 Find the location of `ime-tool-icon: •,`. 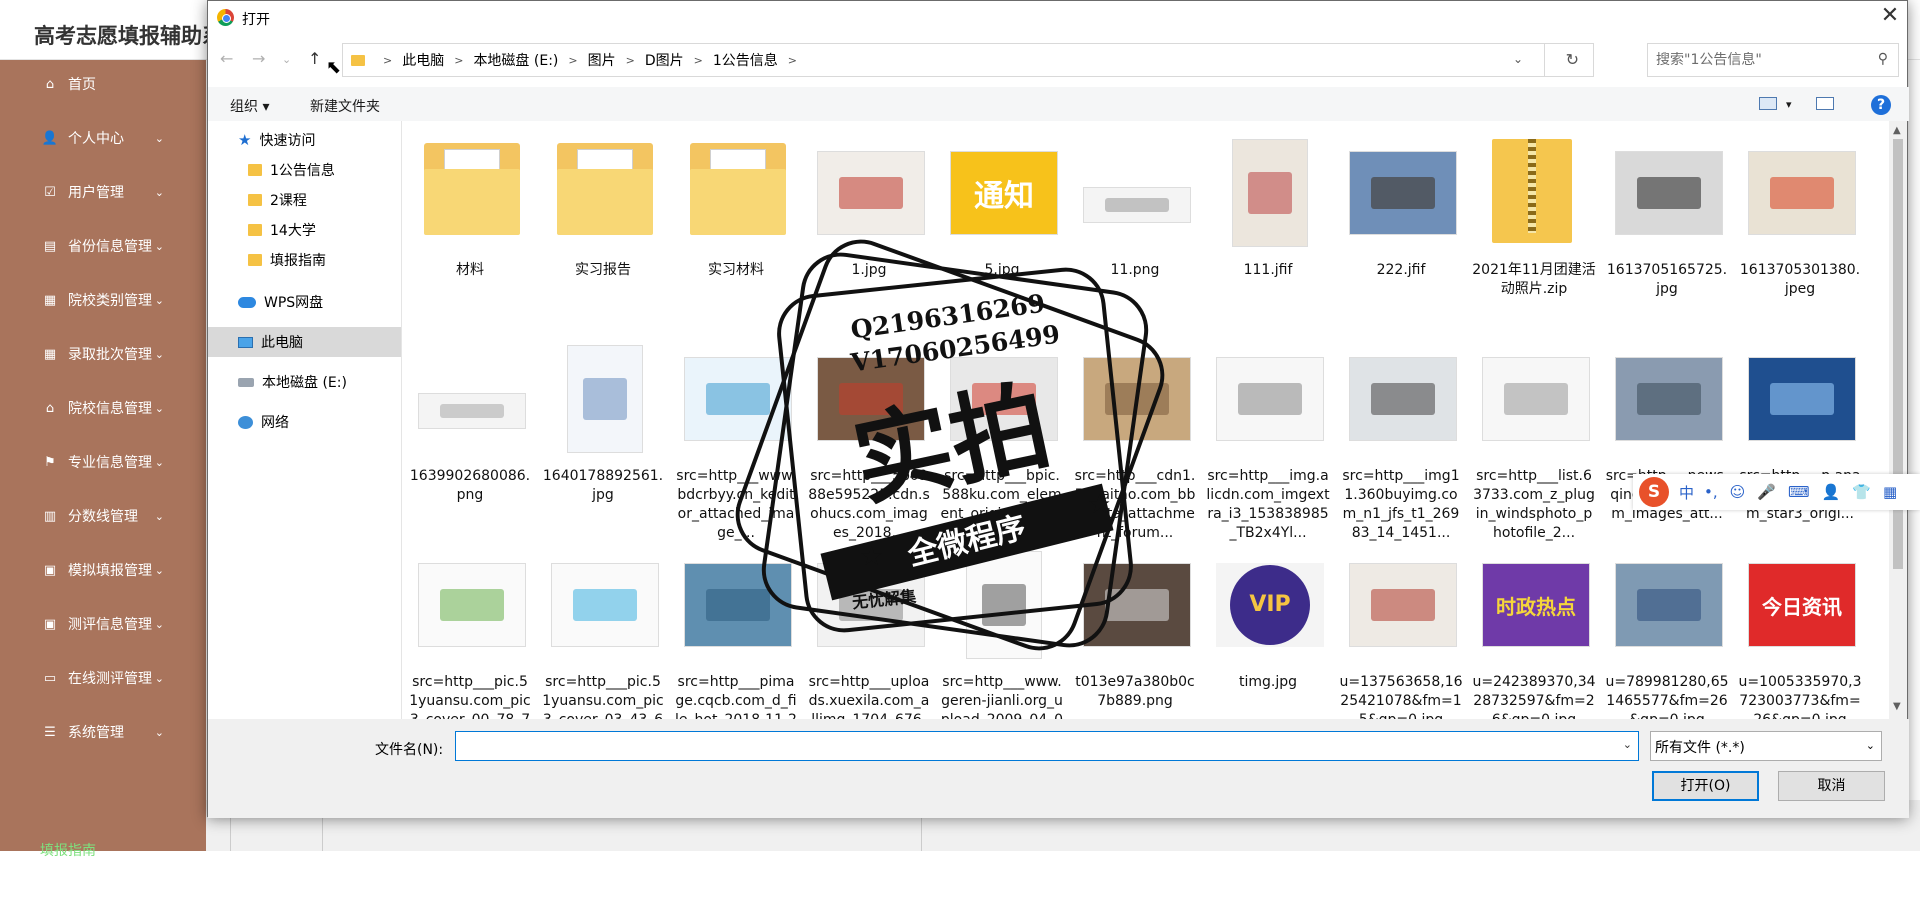

ime-tool-icon: •, is located at coordinates (1711, 492).